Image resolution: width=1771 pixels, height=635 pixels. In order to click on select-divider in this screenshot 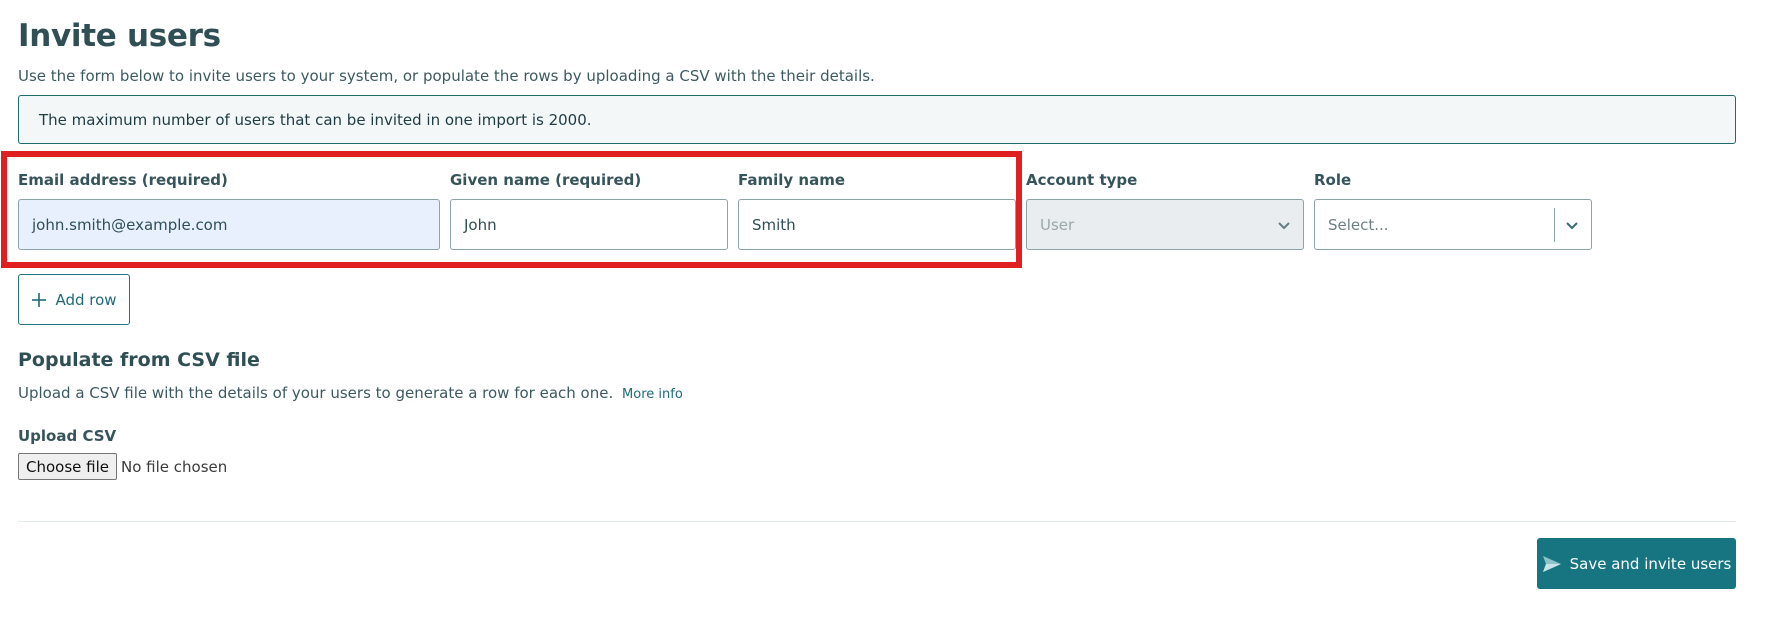, I will do `click(1554, 225)`.